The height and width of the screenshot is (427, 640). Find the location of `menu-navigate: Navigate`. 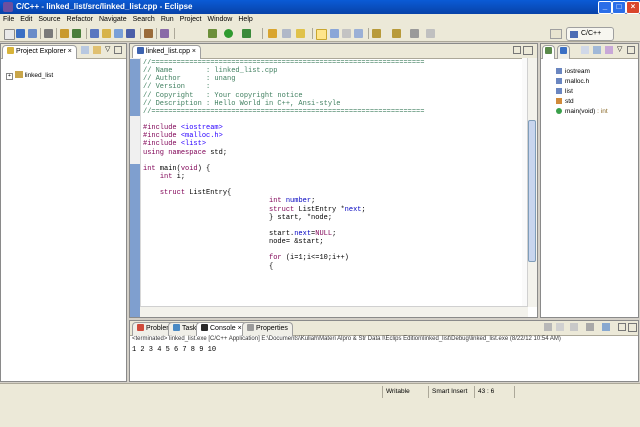

menu-navigate: Navigate is located at coordinates (113, 20).